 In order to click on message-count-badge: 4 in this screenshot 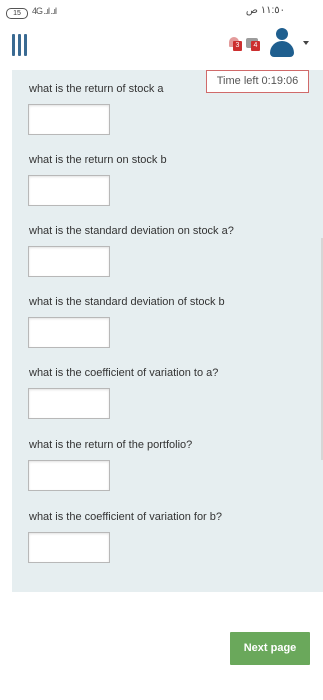, I will do `click(255, 46)`.